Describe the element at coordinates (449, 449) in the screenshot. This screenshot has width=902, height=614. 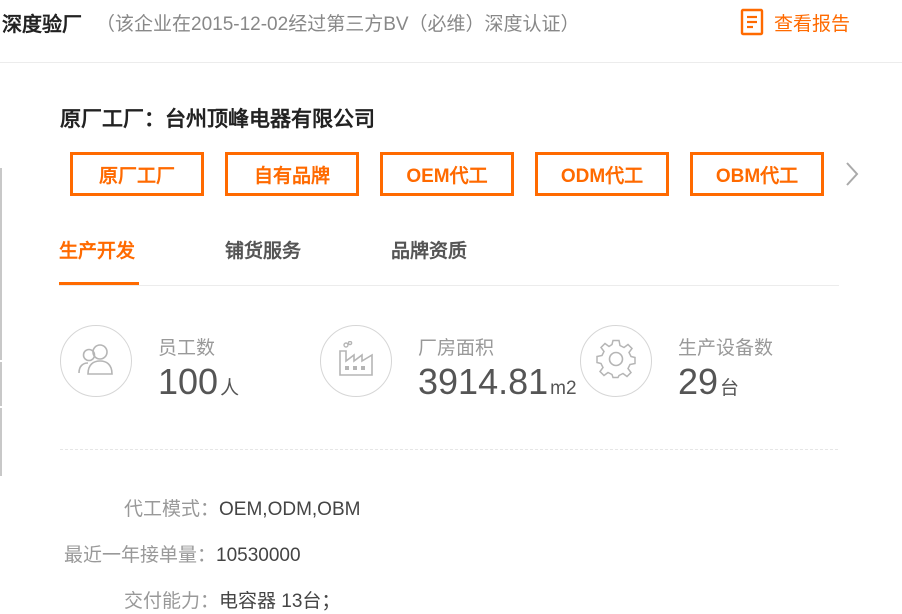
I see `section-divider` at that location.